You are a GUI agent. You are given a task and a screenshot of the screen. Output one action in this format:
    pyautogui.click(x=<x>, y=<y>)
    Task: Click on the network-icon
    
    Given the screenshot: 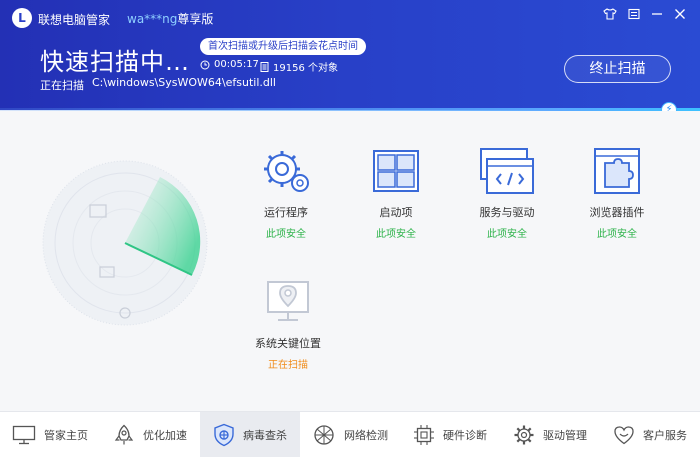 What is the action you would take?
    pyautogui.click(x=324, y=435)
    